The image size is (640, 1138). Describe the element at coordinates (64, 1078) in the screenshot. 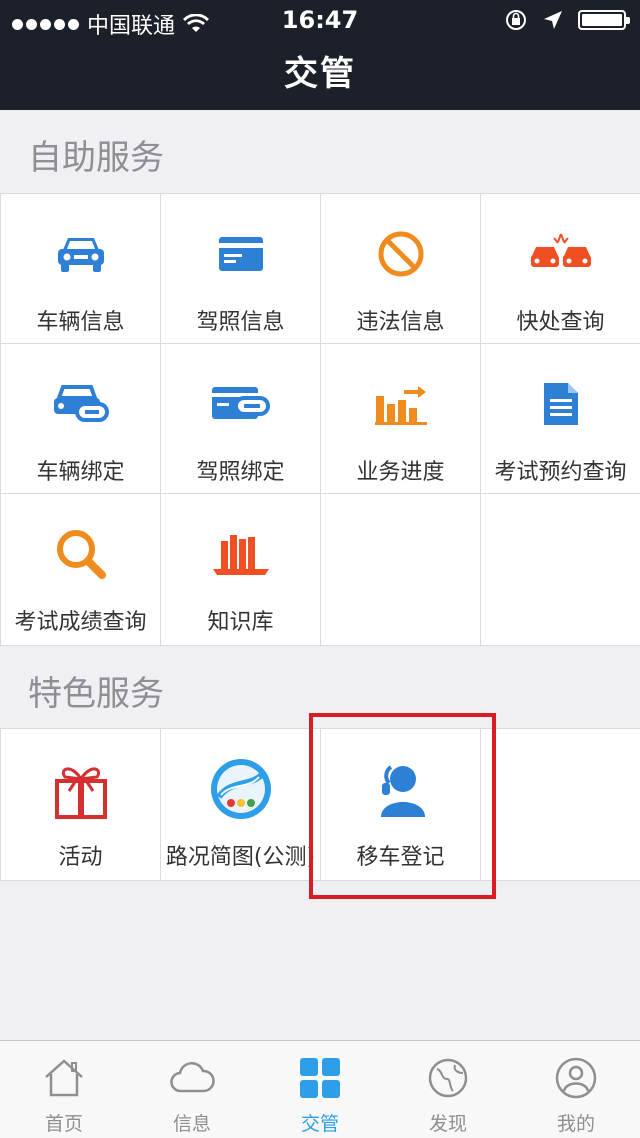

I see `home-icon` at that location.